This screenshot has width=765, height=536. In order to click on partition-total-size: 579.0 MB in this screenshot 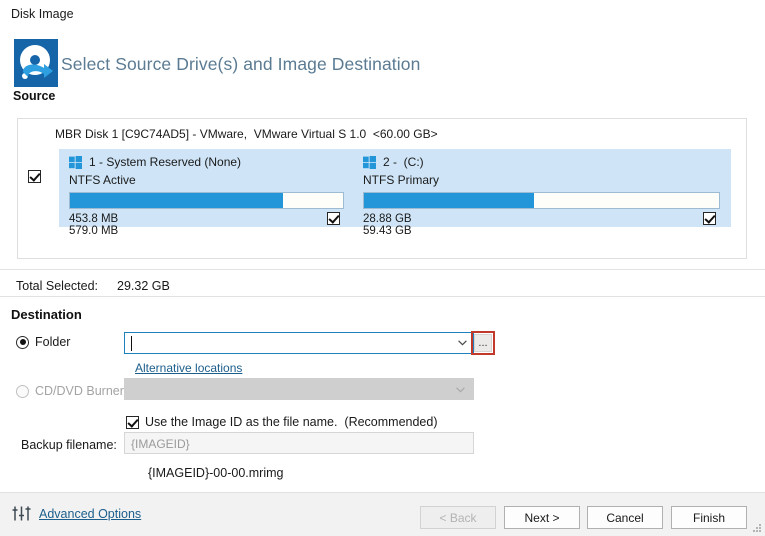, I will do `click(94, 231)`.